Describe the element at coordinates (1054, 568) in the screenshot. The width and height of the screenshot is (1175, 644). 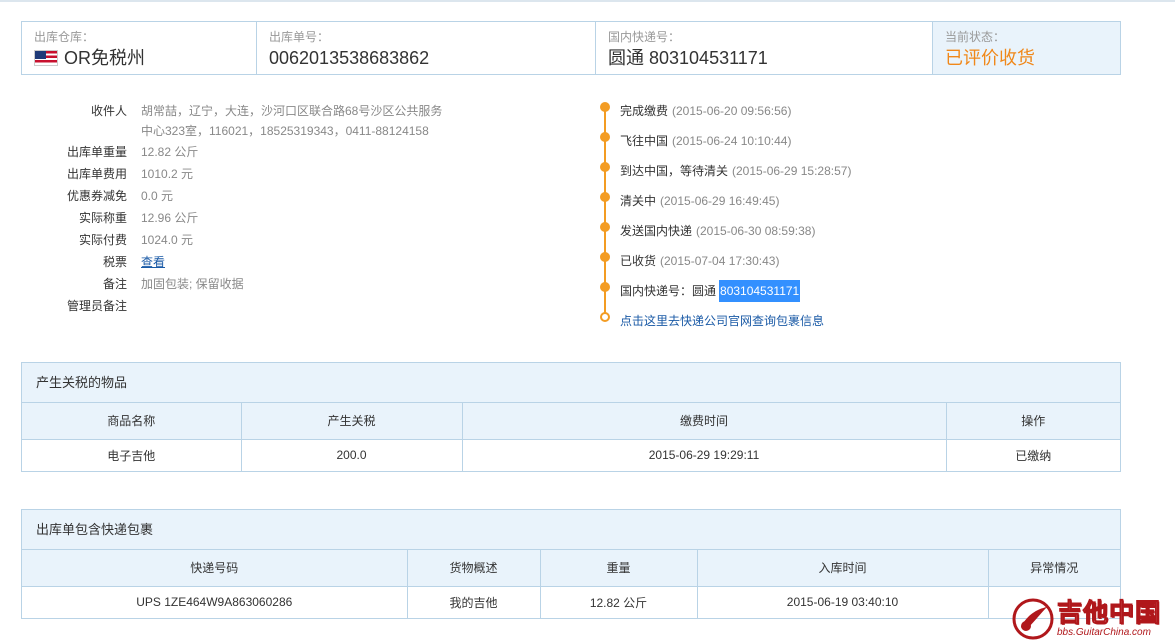
I see `column-header: 异常情况` at that location.